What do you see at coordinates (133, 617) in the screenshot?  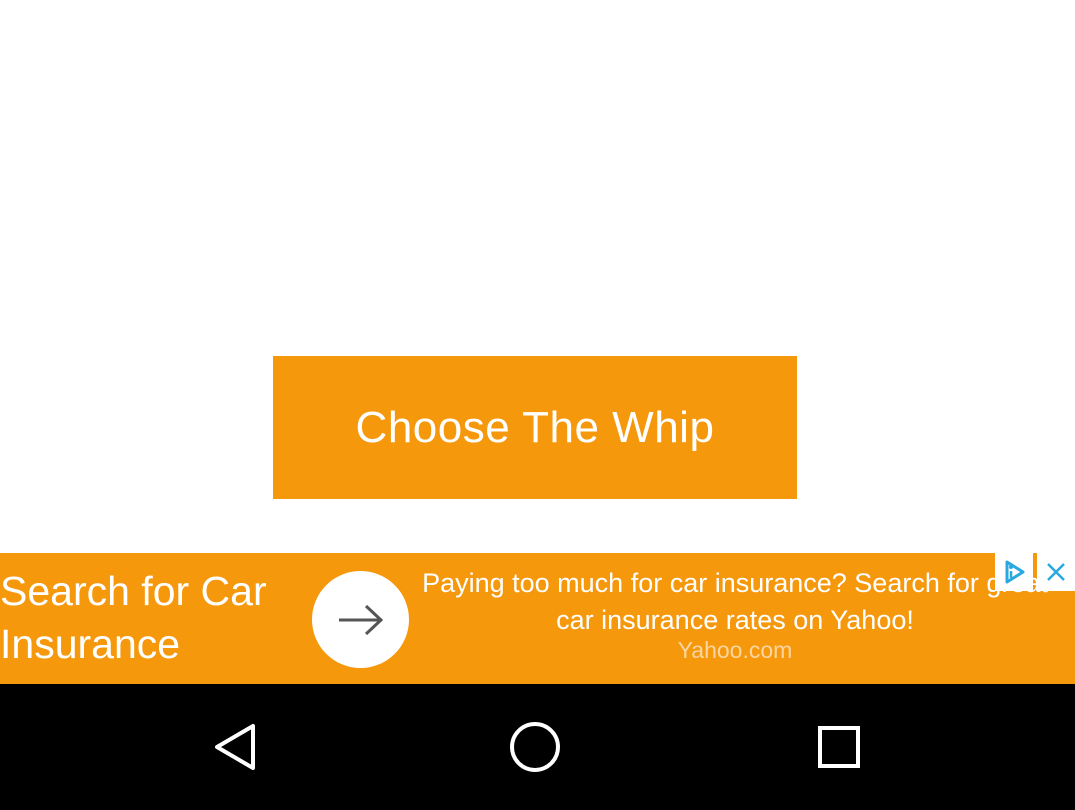 I see `ad-headline: Search for Car Insurance` at bounding box center [133, 617].